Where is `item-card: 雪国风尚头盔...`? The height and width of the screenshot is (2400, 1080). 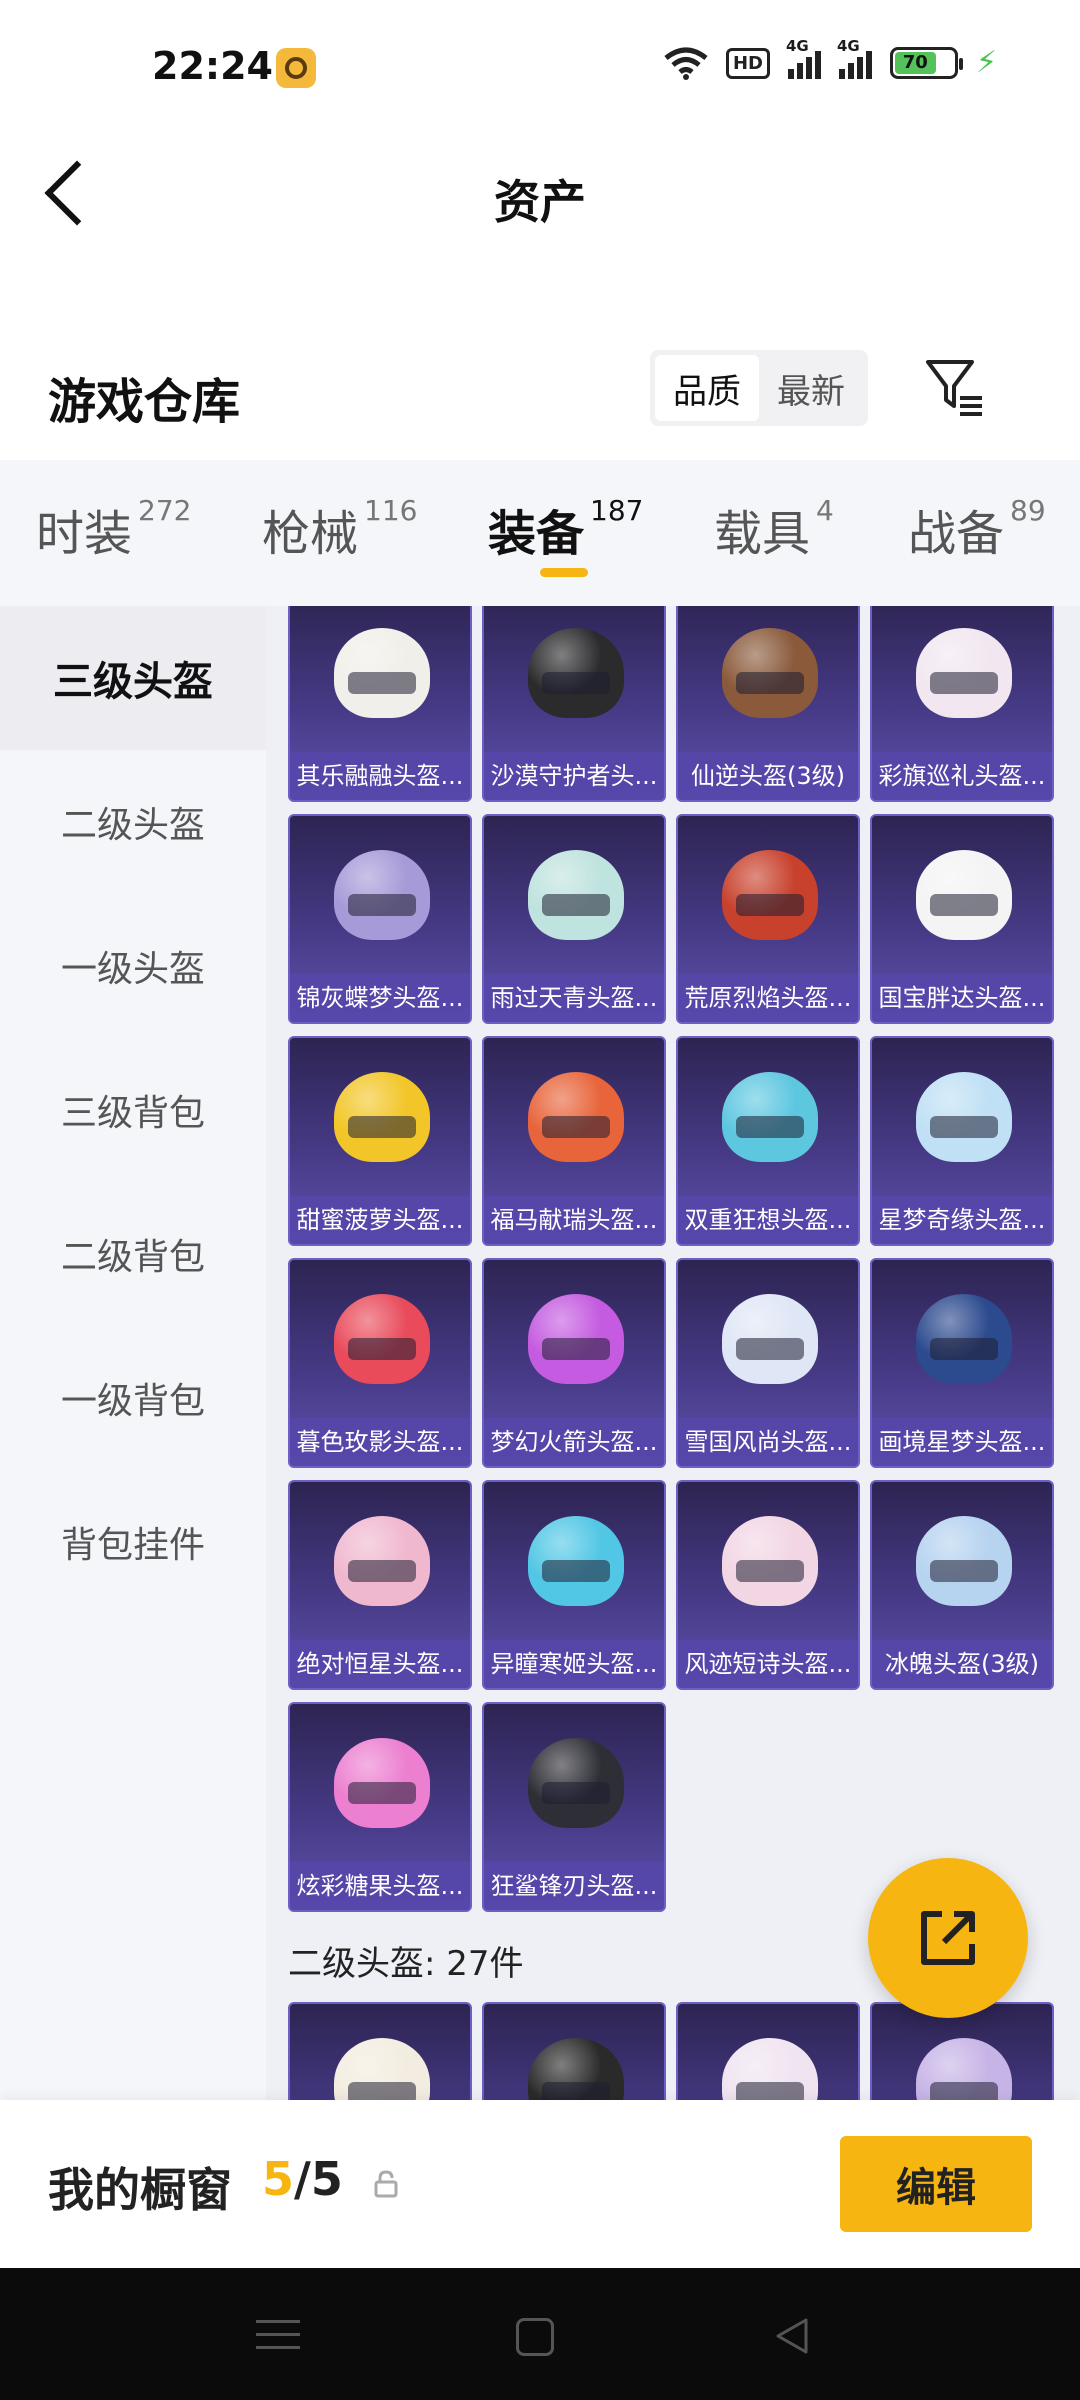 item-card: 雪国风尚头盔... is located at coordinates (768, 1363).